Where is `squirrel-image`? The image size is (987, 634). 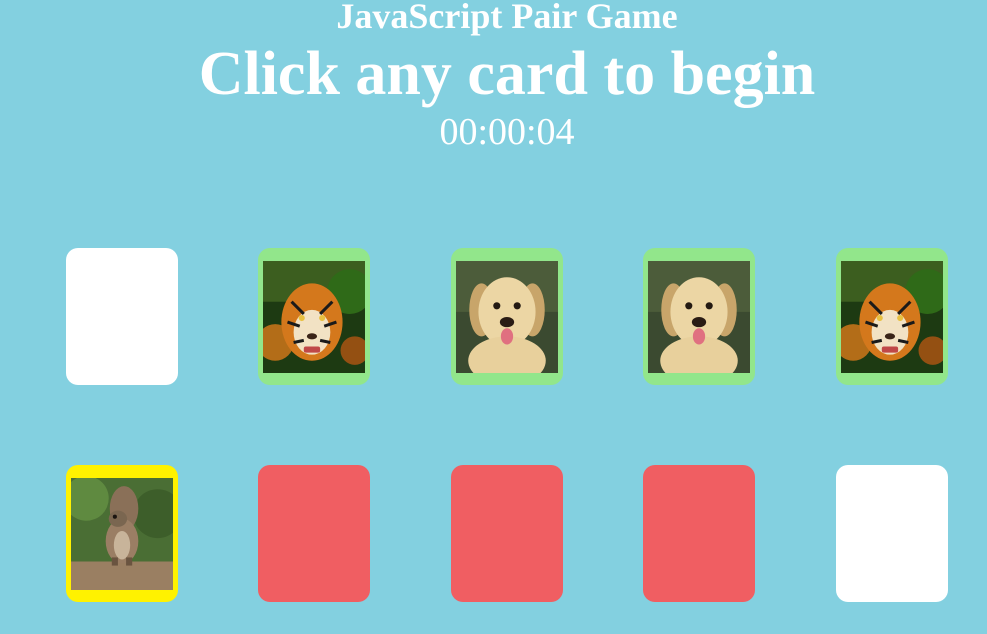 squirrel-image is located at coordinates (122, 534).